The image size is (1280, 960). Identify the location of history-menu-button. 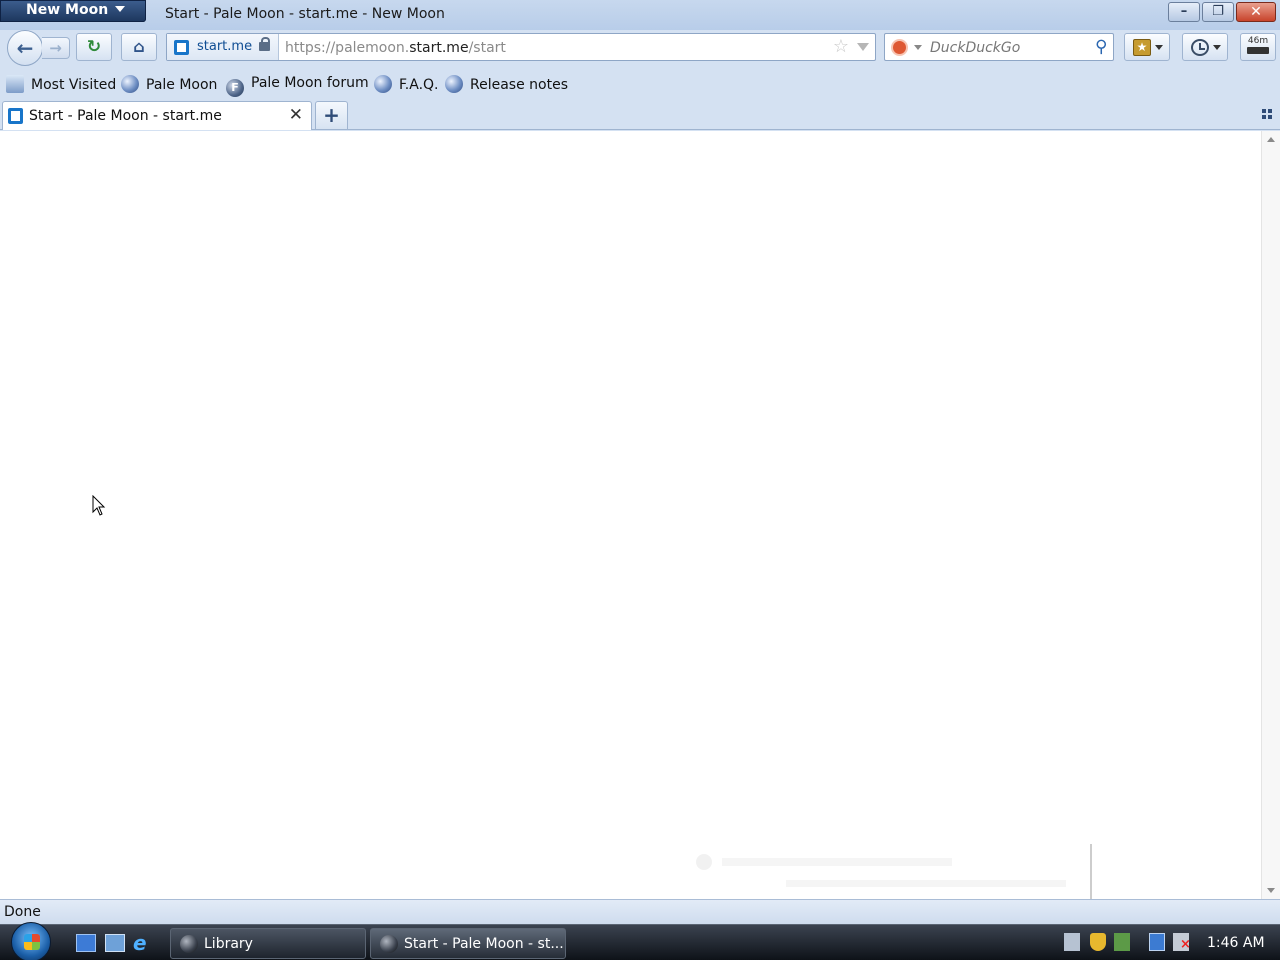
(1205, 47).